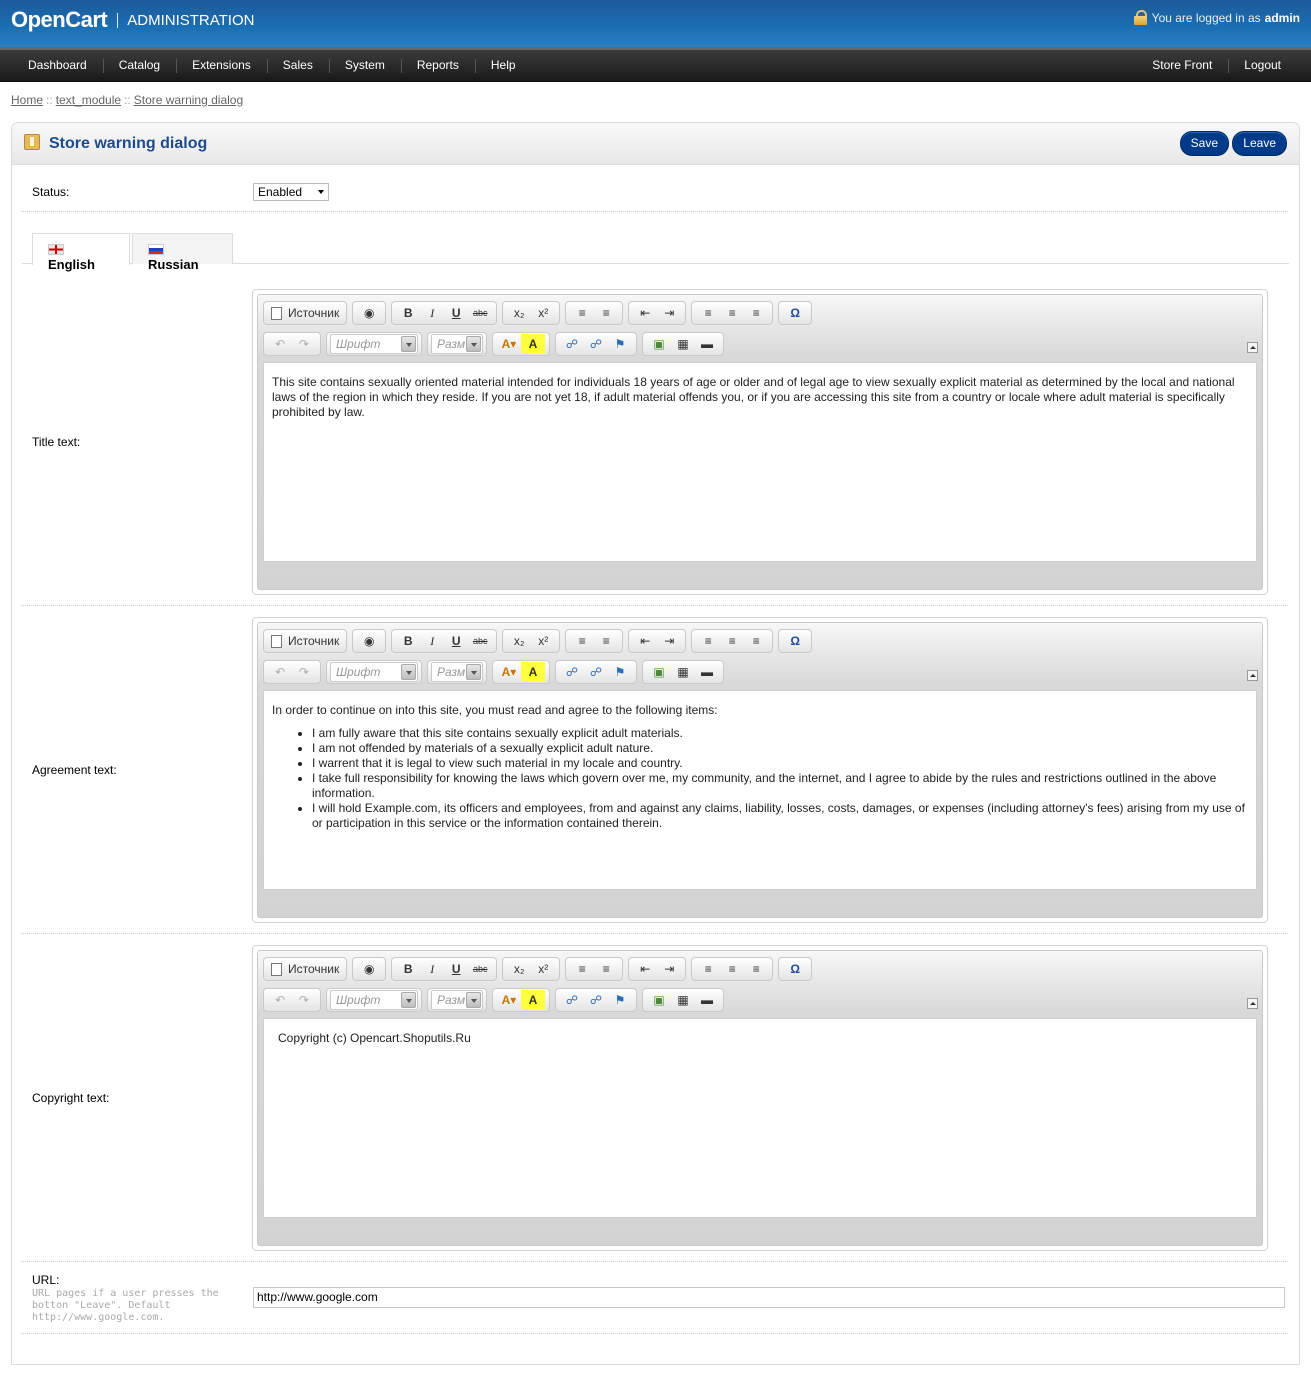 Image resolution: width=1311 pixels, height=1376 pixels. Describe the element at coordinates (437, 65) in the screenshot. I see `menu-item-reports: Reports` at that location.